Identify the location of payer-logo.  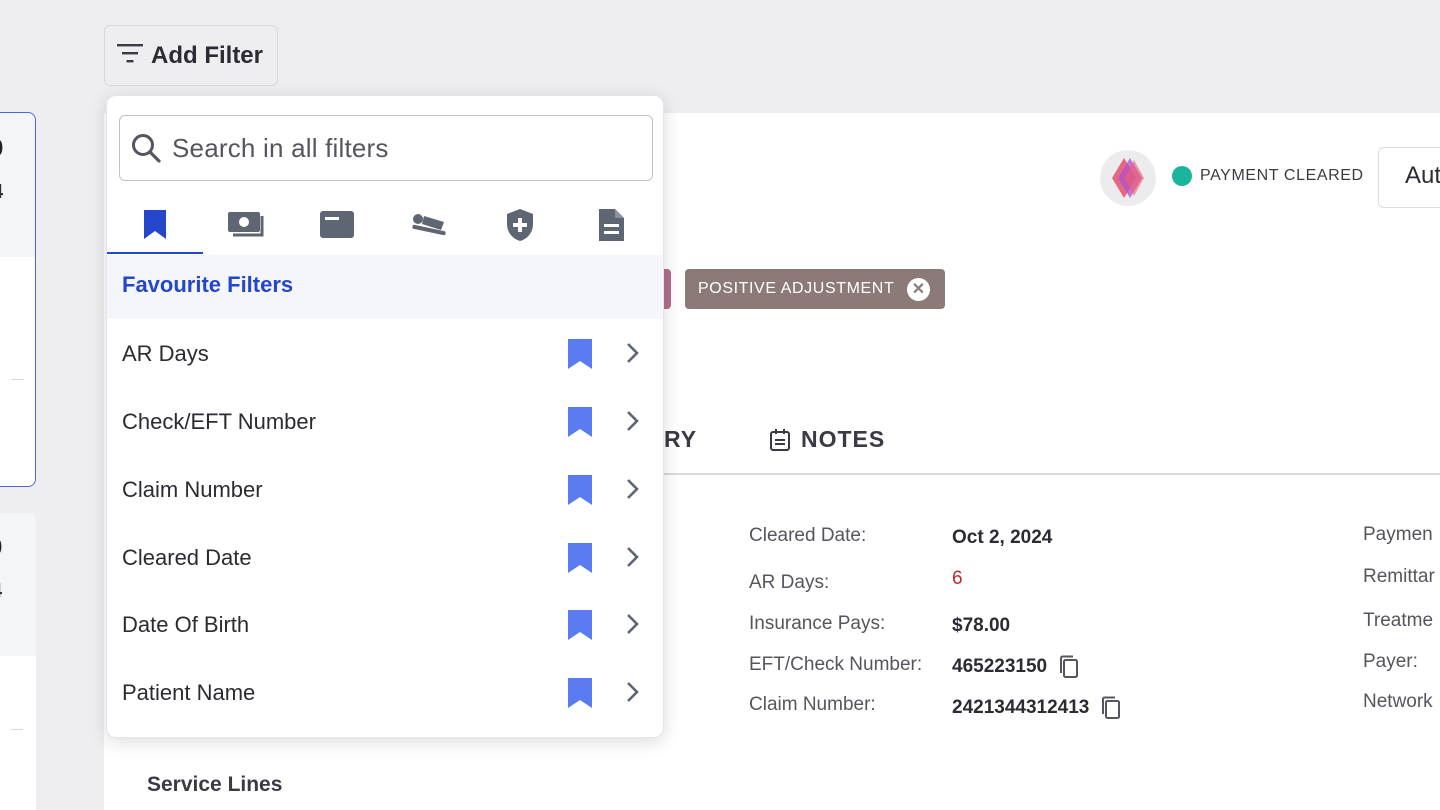
(1128, 178).